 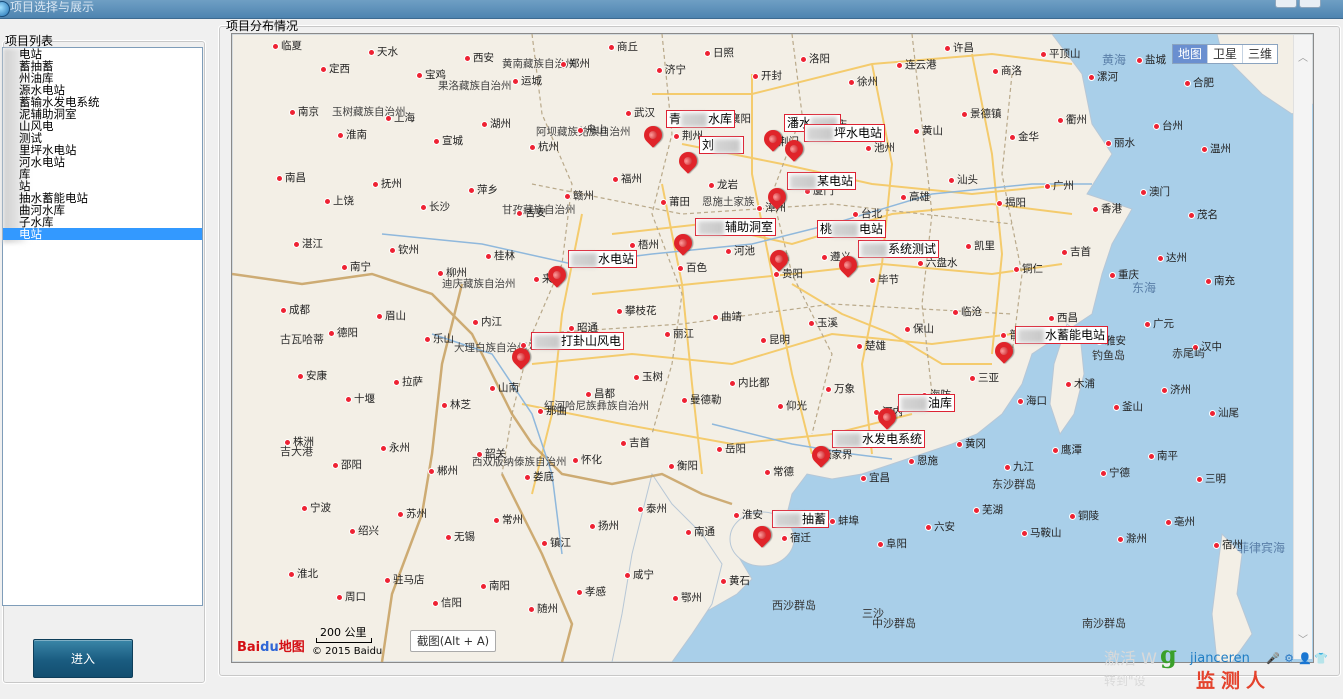 I want to click on map-type-1: 卫星, so click(x=1224, y=54).